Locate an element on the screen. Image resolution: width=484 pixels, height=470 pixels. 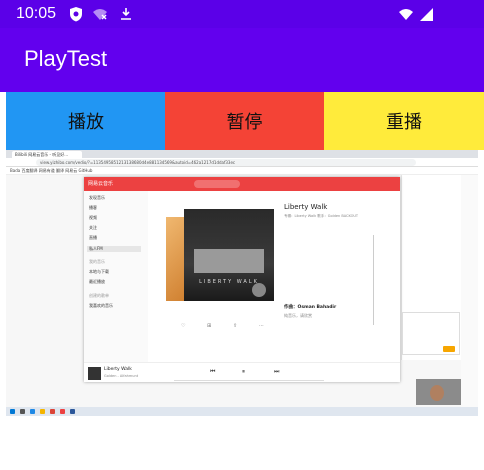
app-title: PlayTest is located at coordinates (66, 58).